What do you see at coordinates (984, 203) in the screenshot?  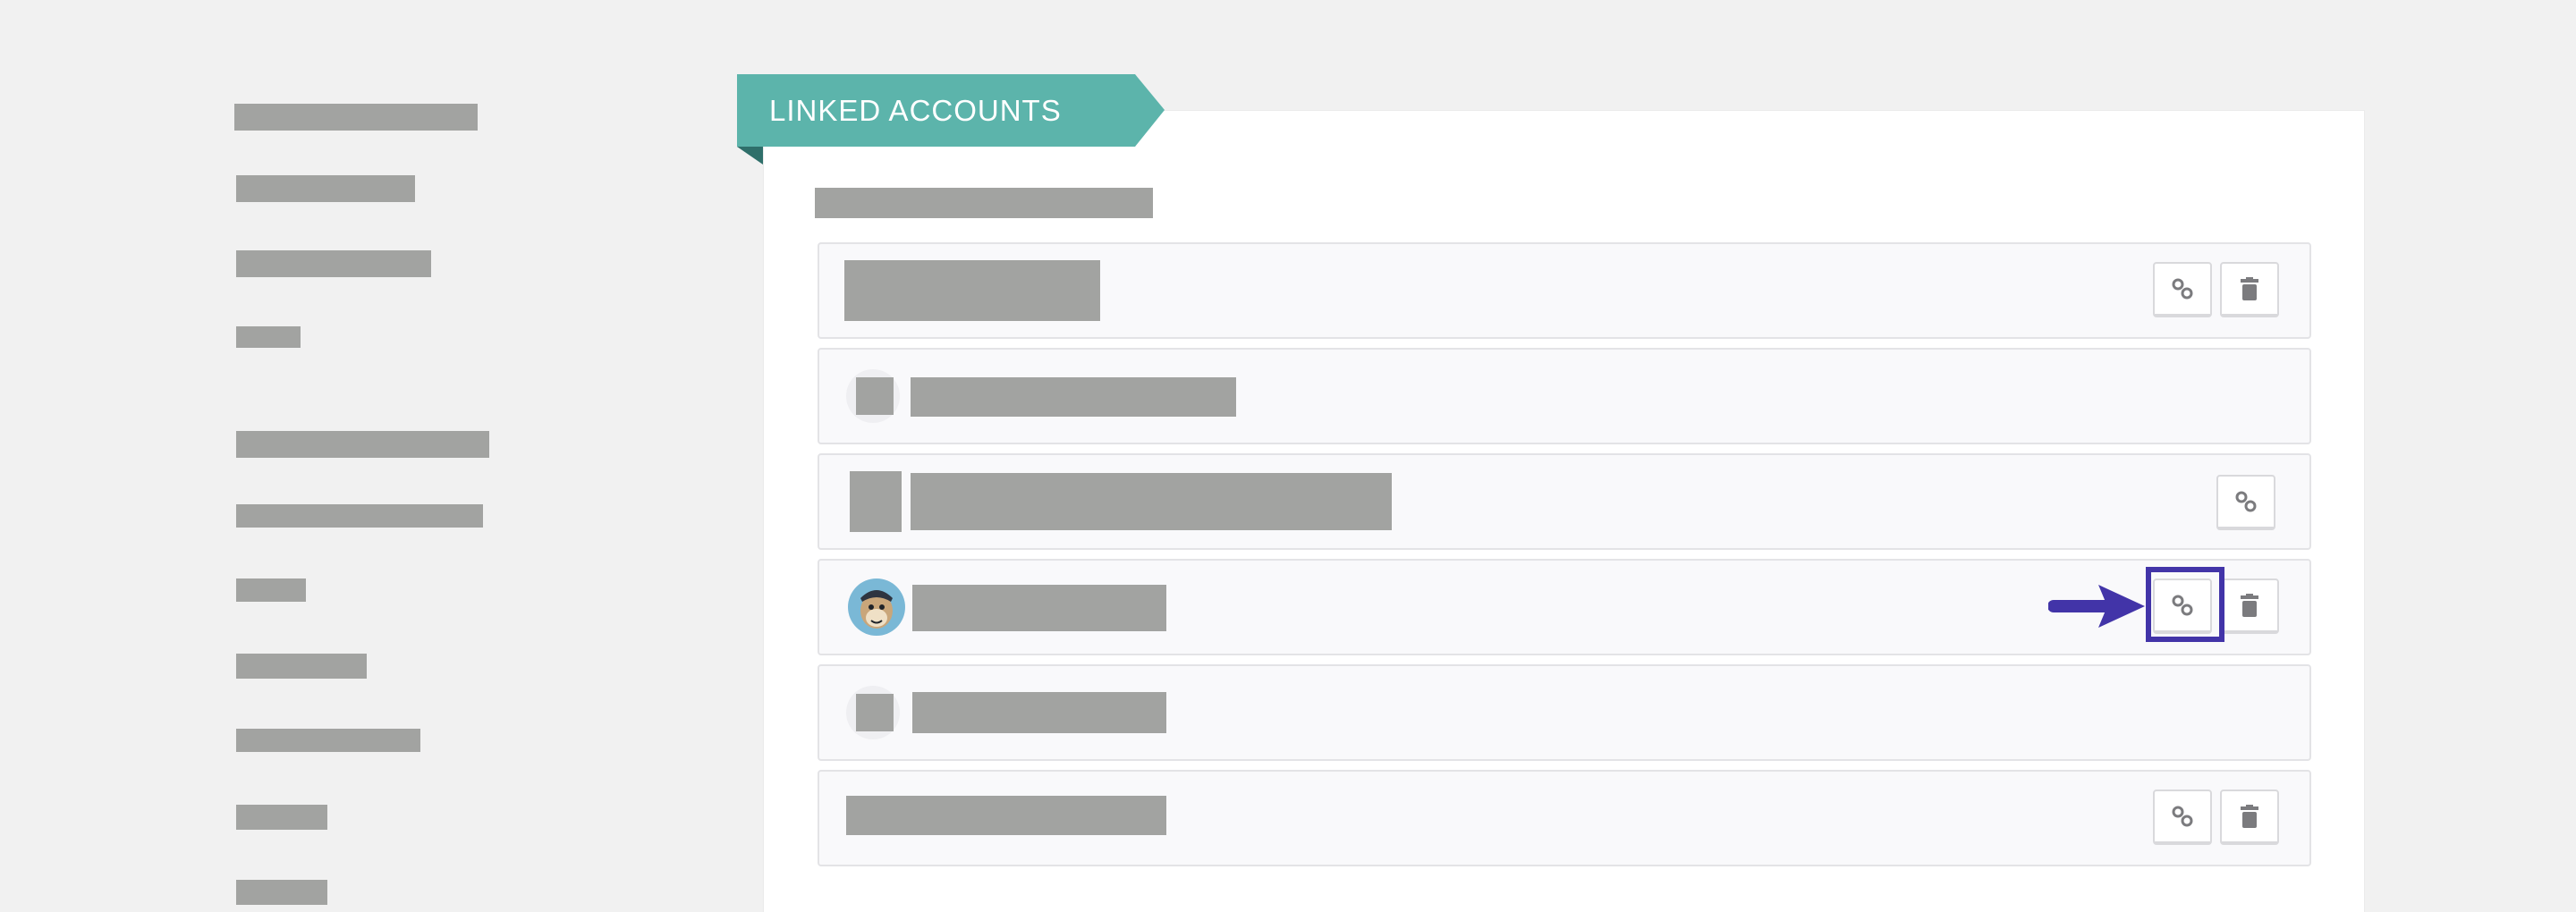 I see `section-heading` at bounding box center [984, 203].